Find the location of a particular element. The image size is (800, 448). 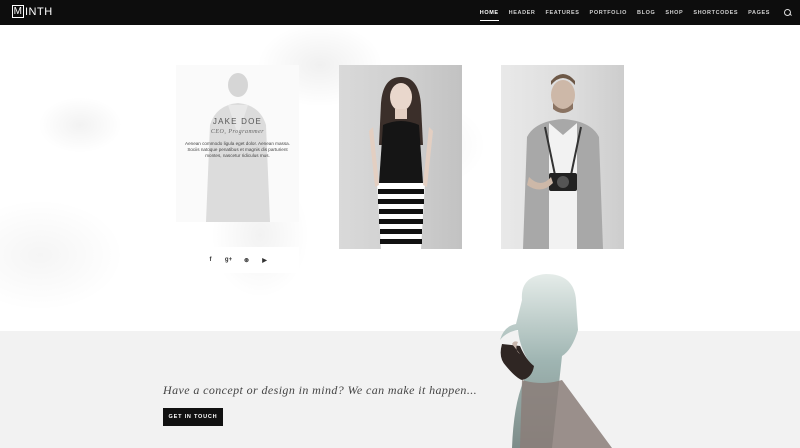

member-name: JAKE DOE is located at coordinates (237, 121).